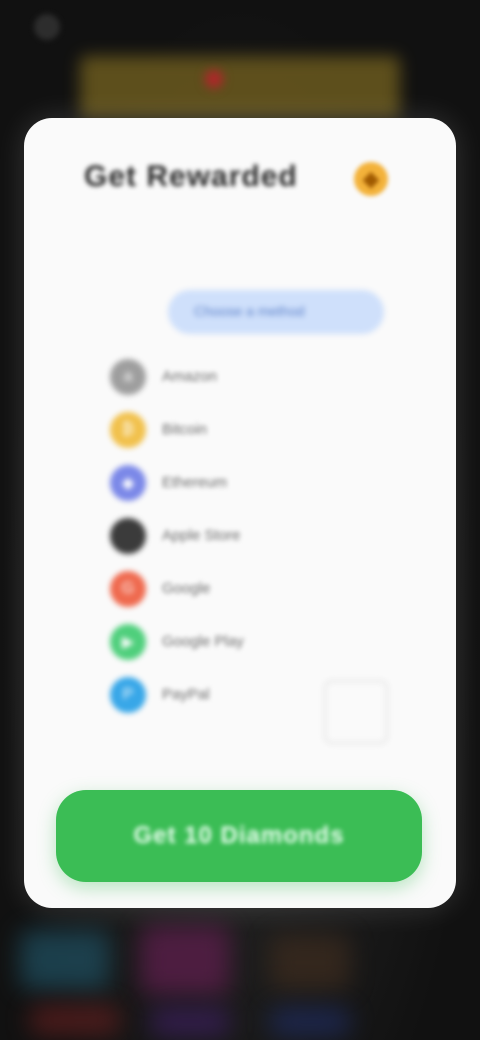 The width and height of the screenshot is (480, 1040). I want to click on dialog-title: Get Rewarded, so click(191, 176).